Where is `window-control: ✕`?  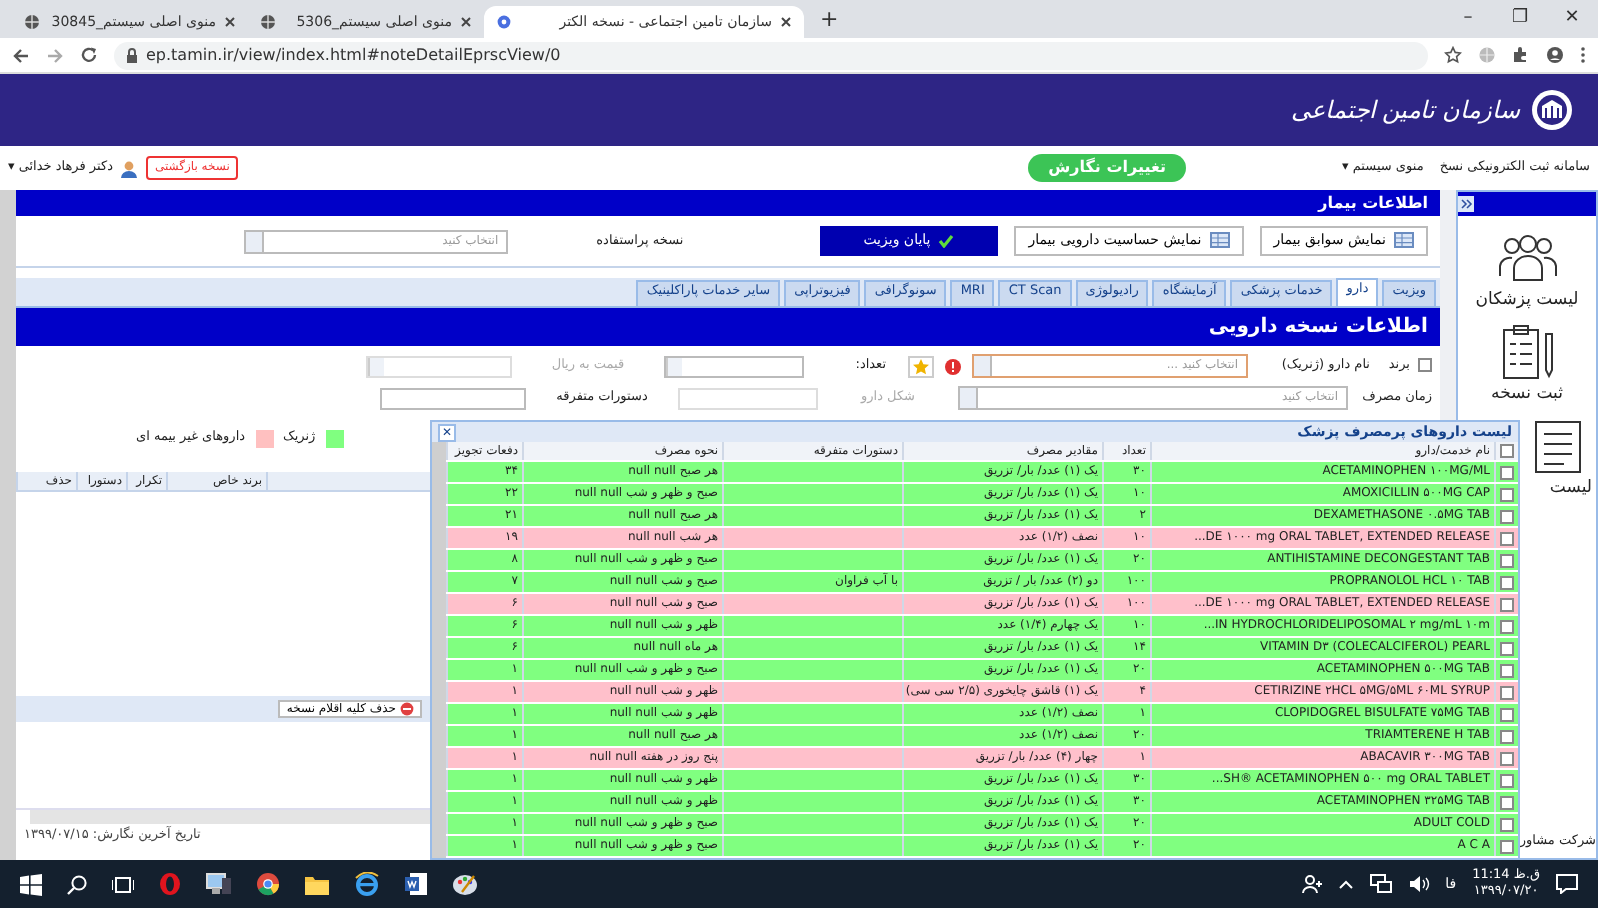 window-control: ✕ is located at coordinates (1572, 19).